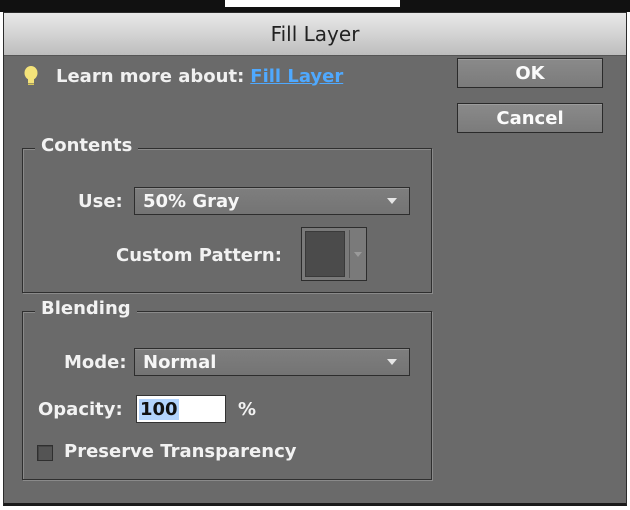 The image size is (630, 510). I want to click on custom-pattern-label: Custom Pattern:, so click(199, 255).